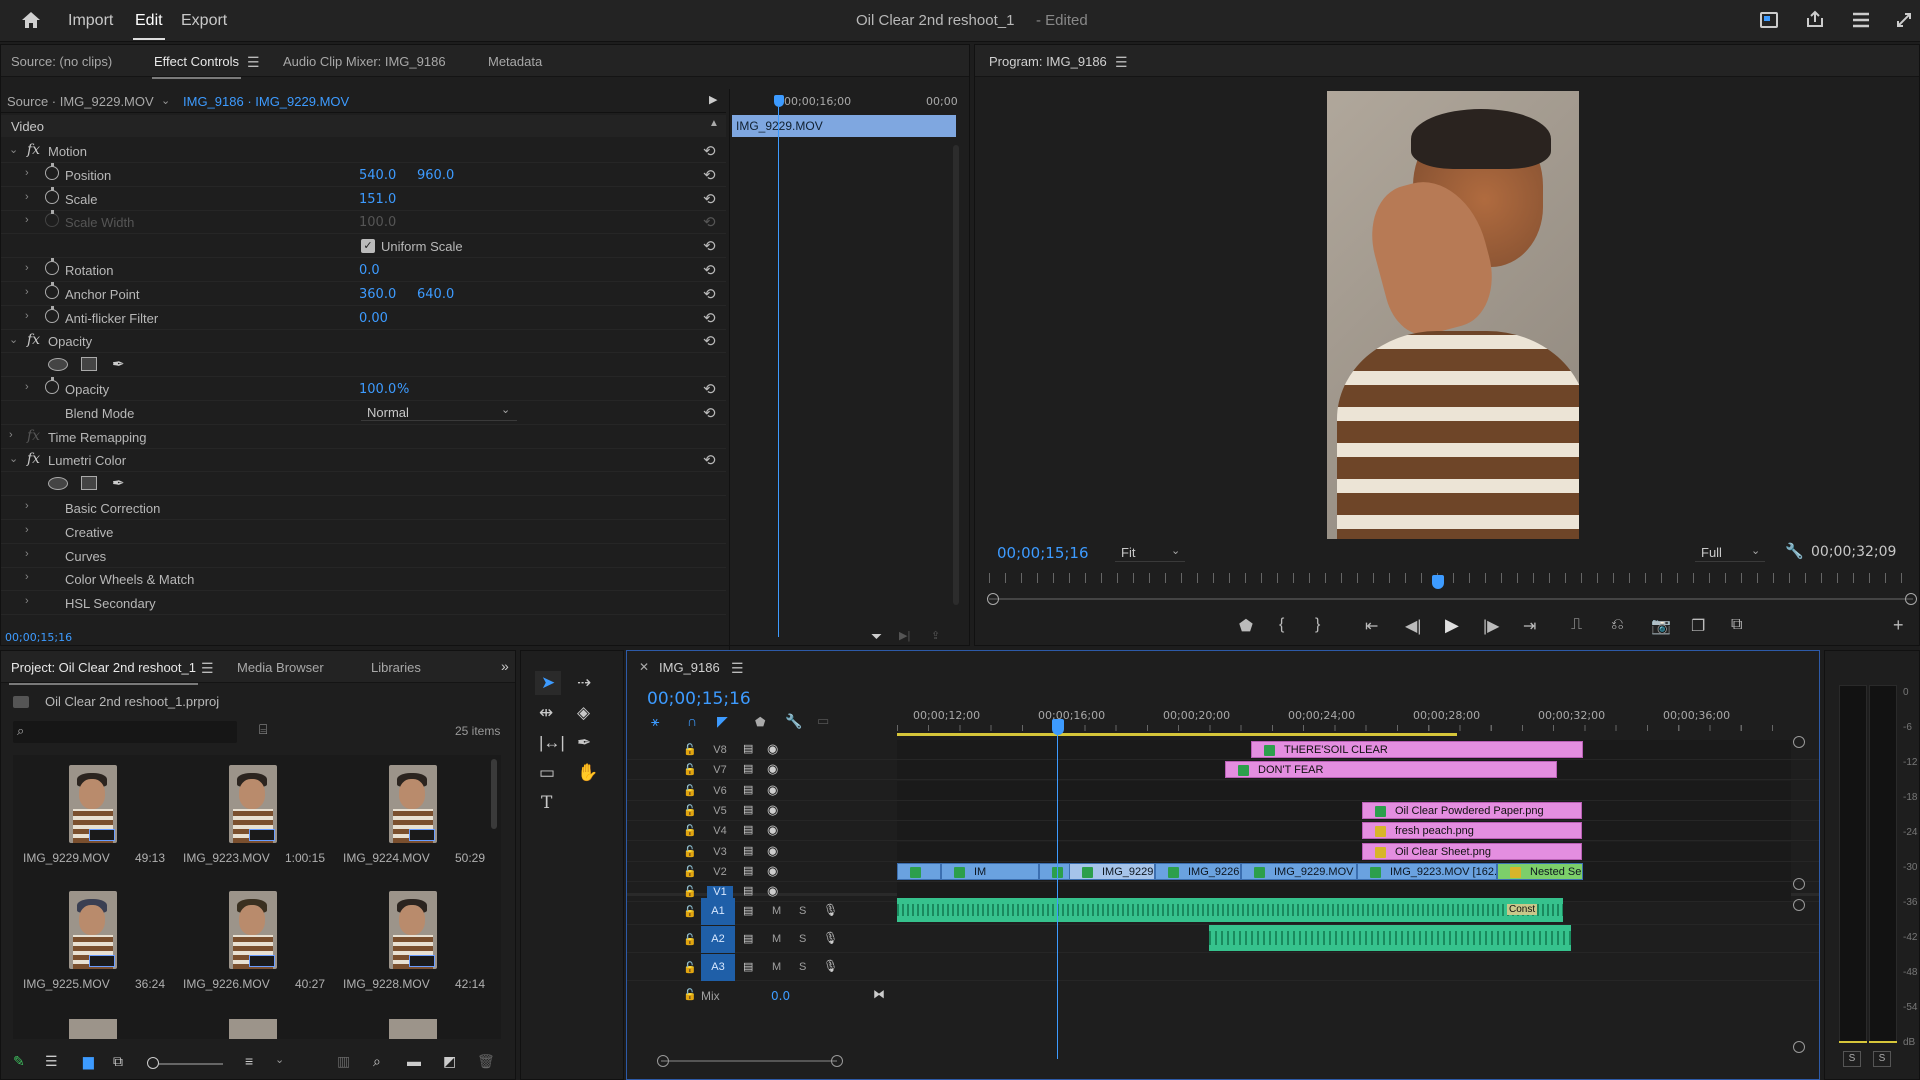  What do you see at coordinates (1451, 578) in the screenshot?
I see `program-scrub-ruler` at bounding box center [1451, 578].